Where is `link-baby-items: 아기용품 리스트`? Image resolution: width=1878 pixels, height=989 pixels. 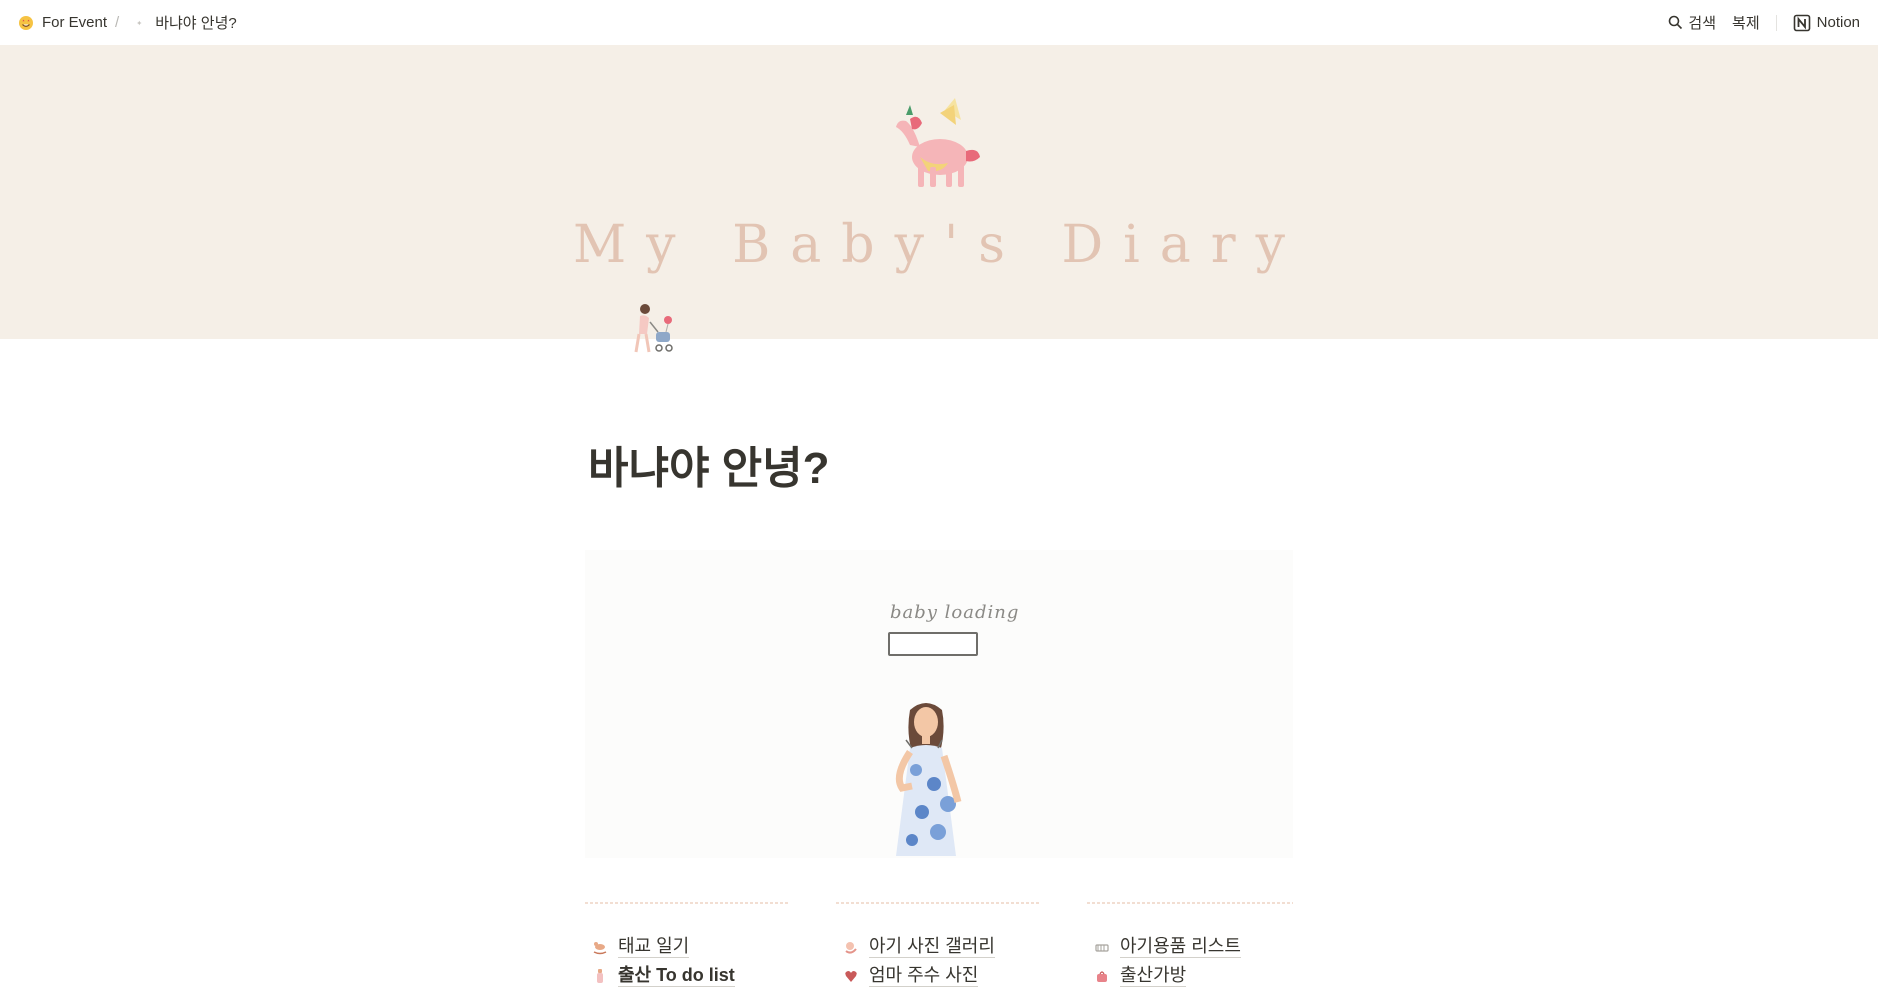
link-baby-items: 아기용품 리스트 is located at coordinates (1167, 946).